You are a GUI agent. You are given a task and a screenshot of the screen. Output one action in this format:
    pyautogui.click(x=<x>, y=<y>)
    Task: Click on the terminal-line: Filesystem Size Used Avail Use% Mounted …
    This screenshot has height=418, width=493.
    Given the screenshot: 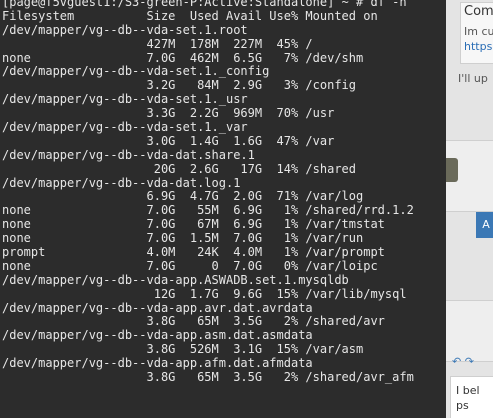 What is the action you would take?
    pyautogui.click(x=190, y=15)
    